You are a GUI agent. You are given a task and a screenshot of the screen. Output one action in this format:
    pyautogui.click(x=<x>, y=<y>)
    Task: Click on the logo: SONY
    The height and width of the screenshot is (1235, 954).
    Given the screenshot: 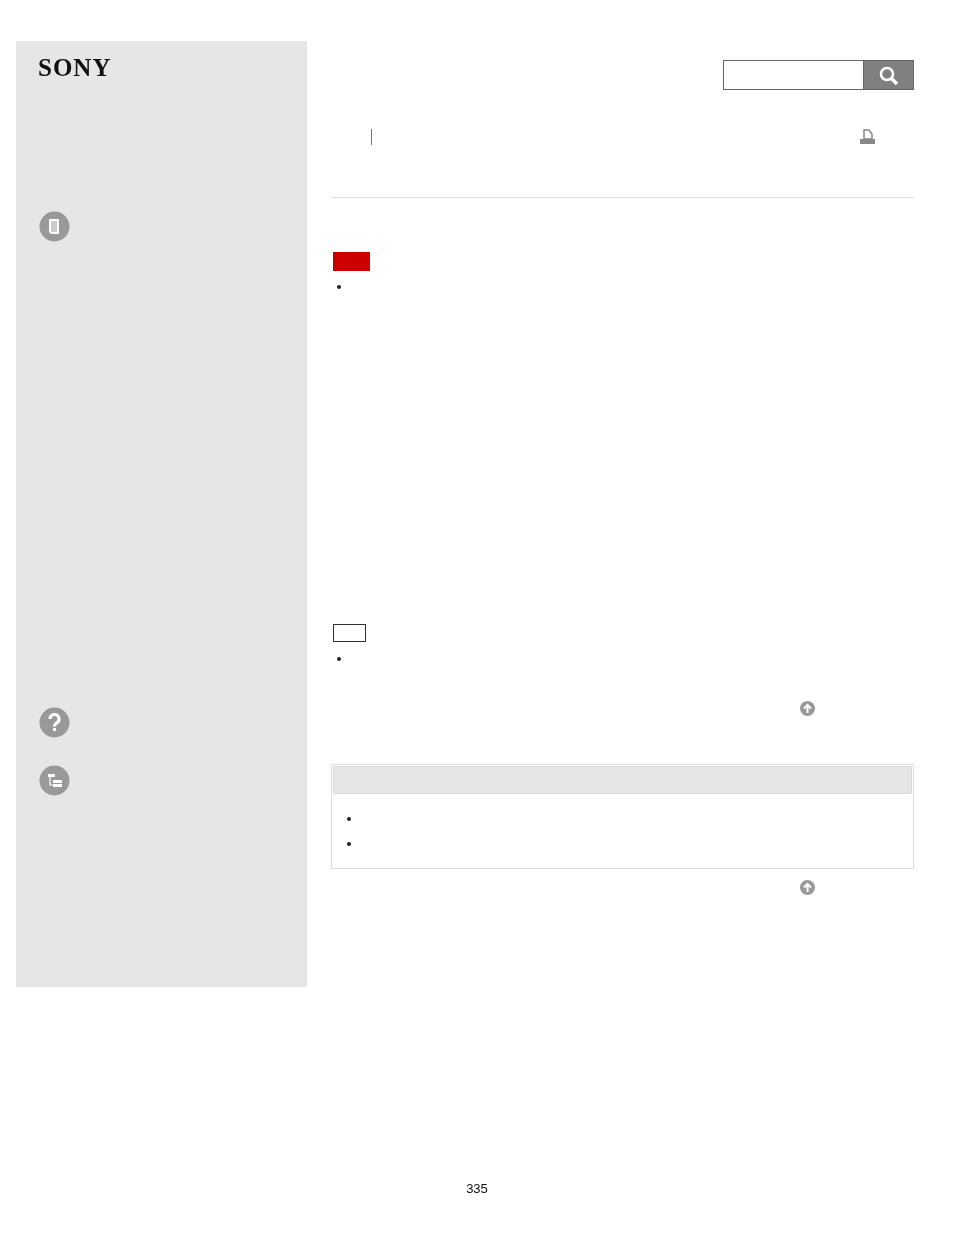 What is the action you would take?
    pyautogui.click(x=75, y=67)
    